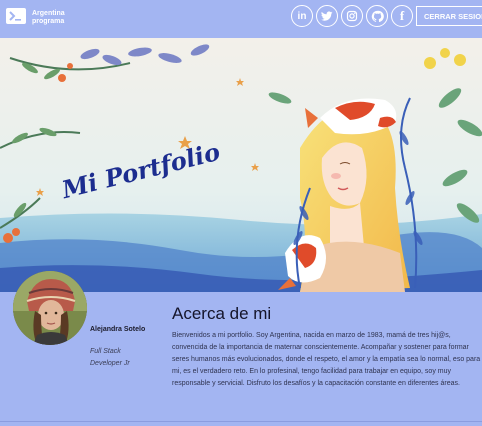  I want to click on top-navbar: Argentina programa in f CERRAR SESION, so click(241, 19).